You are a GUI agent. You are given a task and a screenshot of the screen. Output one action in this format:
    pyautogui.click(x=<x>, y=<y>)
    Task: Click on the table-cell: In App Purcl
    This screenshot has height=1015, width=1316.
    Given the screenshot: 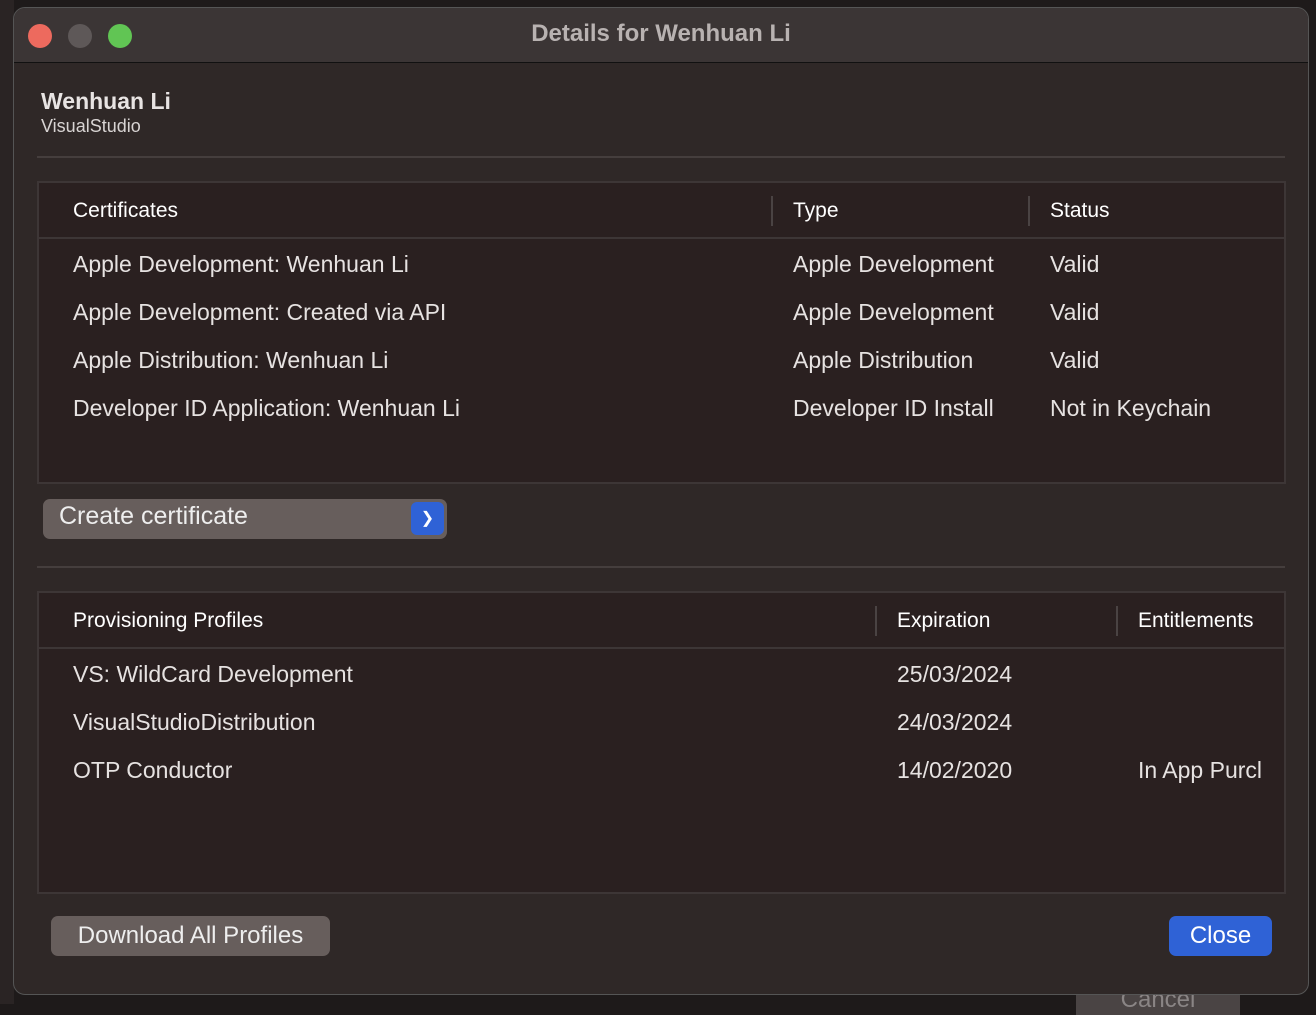 What is the action you would take?
    pyautogui.click(x=1200, y=770)
    